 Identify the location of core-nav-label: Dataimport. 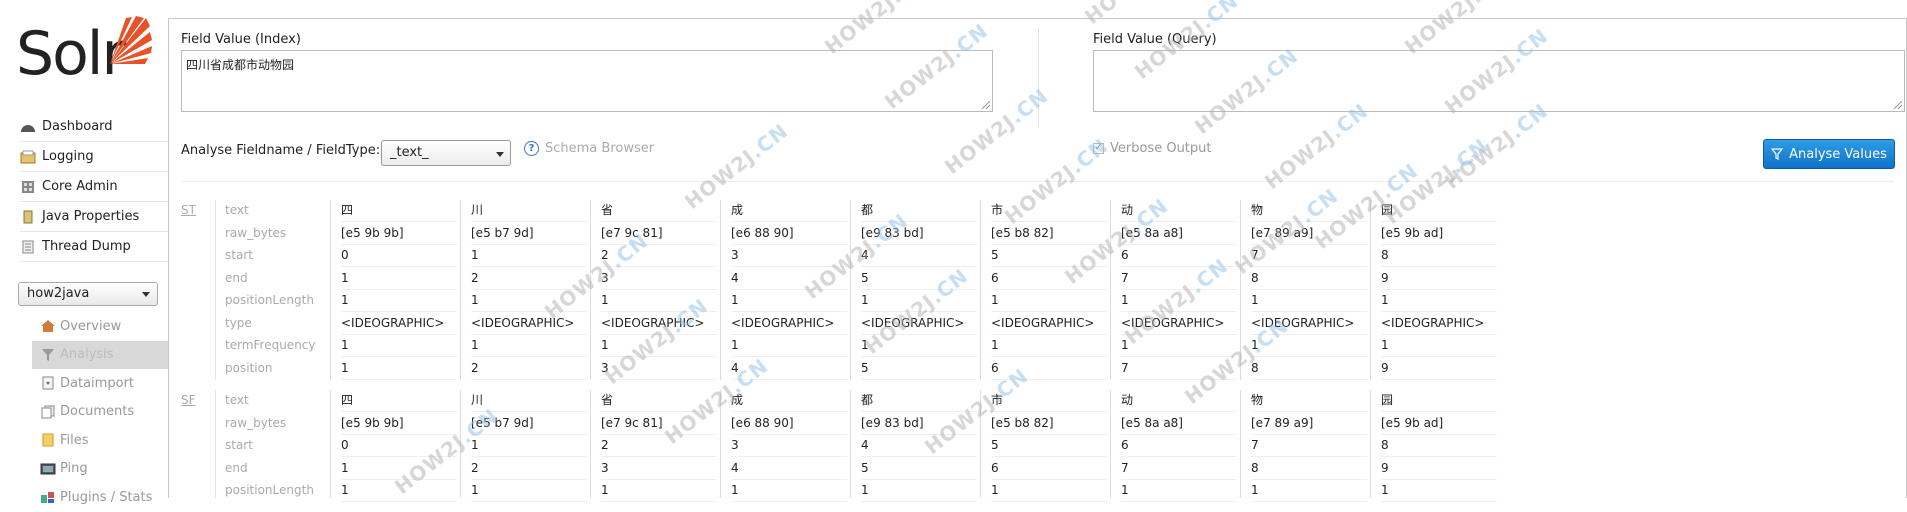
(97, 383).